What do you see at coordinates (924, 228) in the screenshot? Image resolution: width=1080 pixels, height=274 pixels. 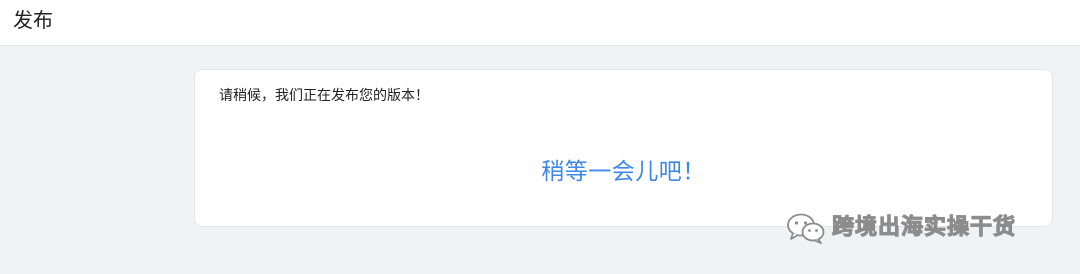 I see `watermark-text: 跨境出海实操干货` at bounding box center [924, 228].